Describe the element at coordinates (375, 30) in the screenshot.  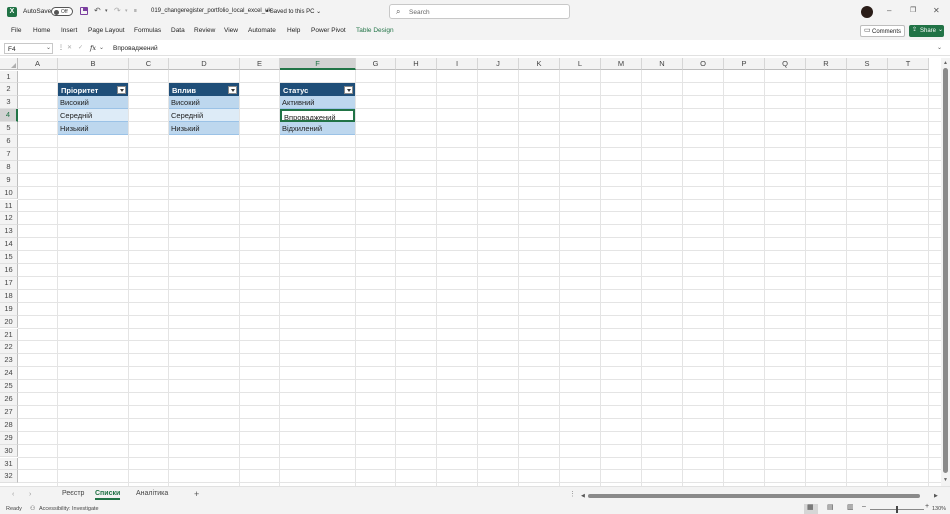
I see `tab-table-design: Table Design` at that location.